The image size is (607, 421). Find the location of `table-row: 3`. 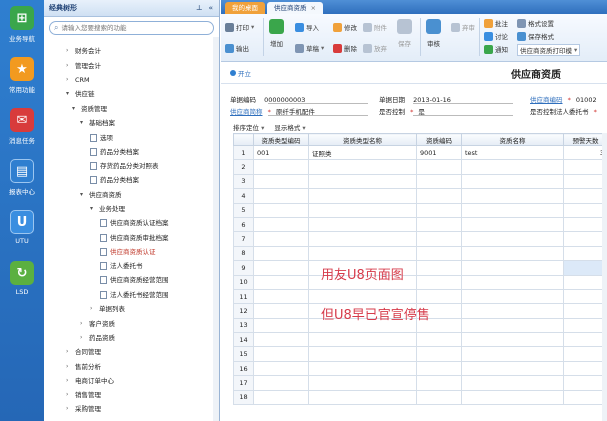

table-row: 3 is located at coordinates (420, 181).